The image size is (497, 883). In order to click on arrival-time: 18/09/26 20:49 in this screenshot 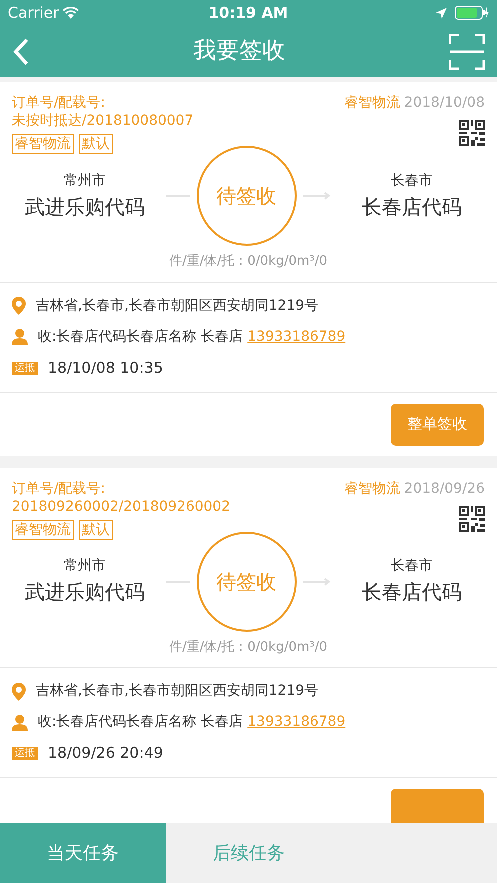, I will do `click(106, 753)`.